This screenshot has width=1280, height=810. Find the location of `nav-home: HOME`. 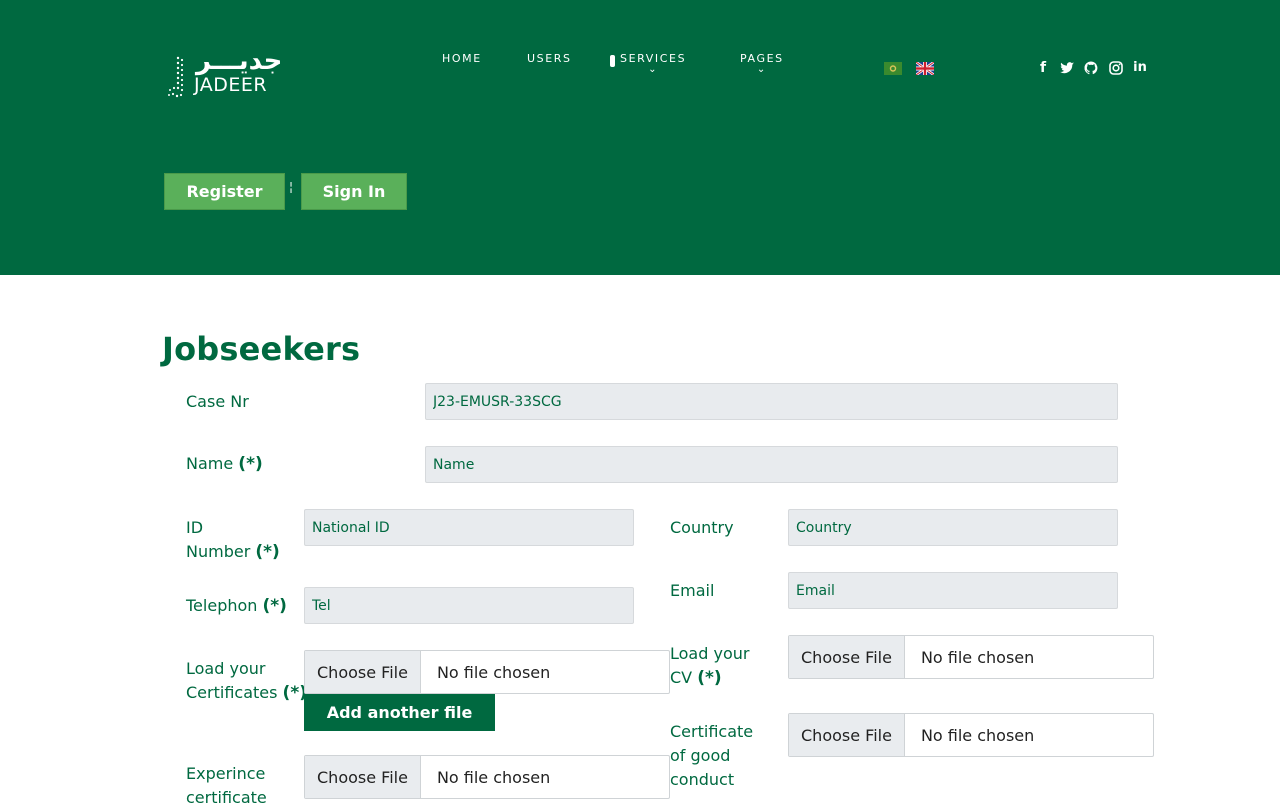

nav-home: HOME is located at coordinates (462, 58).